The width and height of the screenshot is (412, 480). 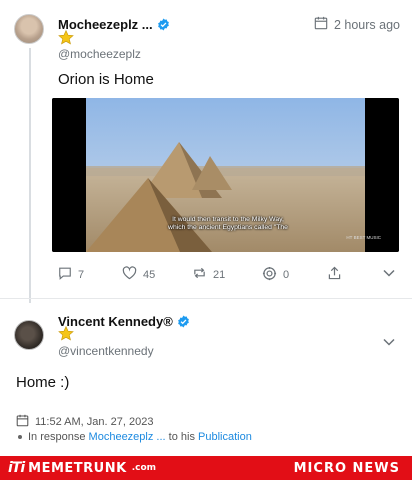 I want to click on reply-button: 7, so click(x=71, y=274).